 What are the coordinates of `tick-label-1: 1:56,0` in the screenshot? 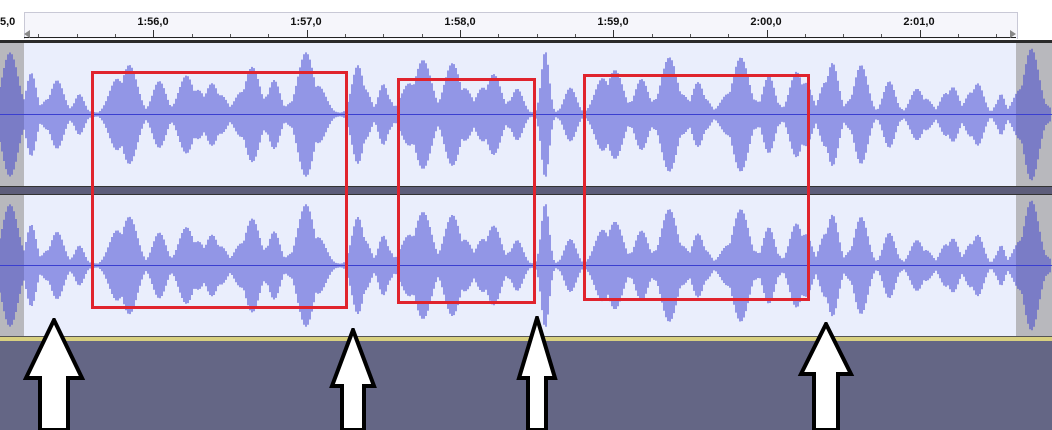 It's located at (153, 22).